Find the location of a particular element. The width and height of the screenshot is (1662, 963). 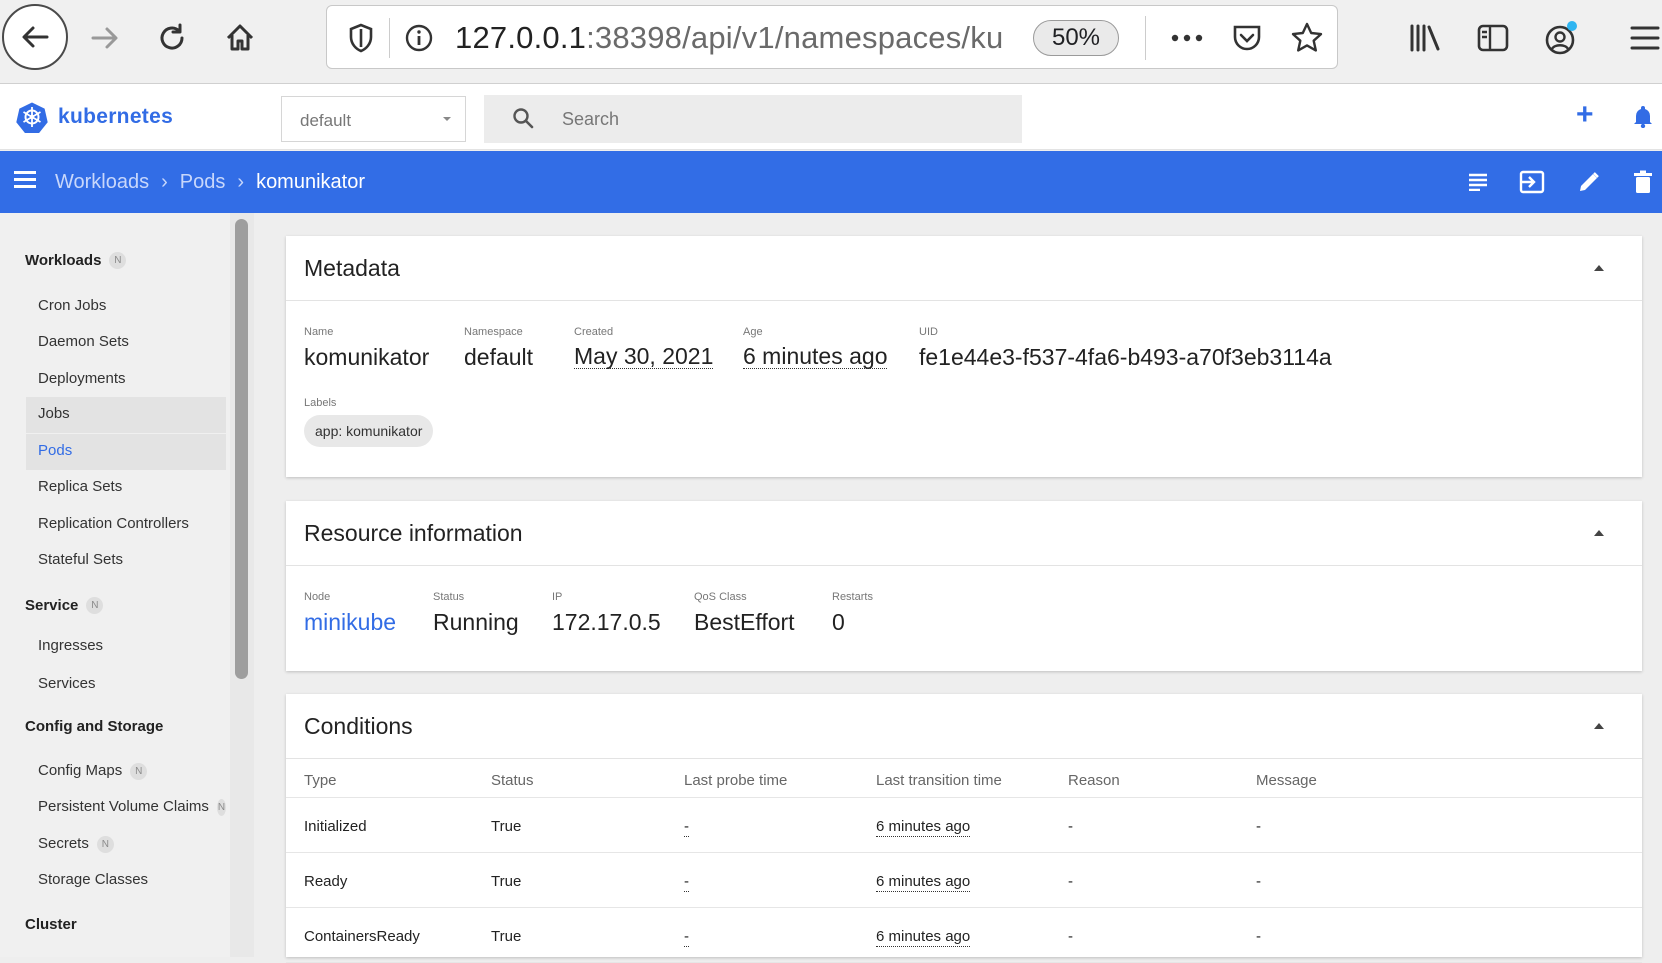

sidebar-item-secrets: Secrets N is located at coordinates (126, 845).